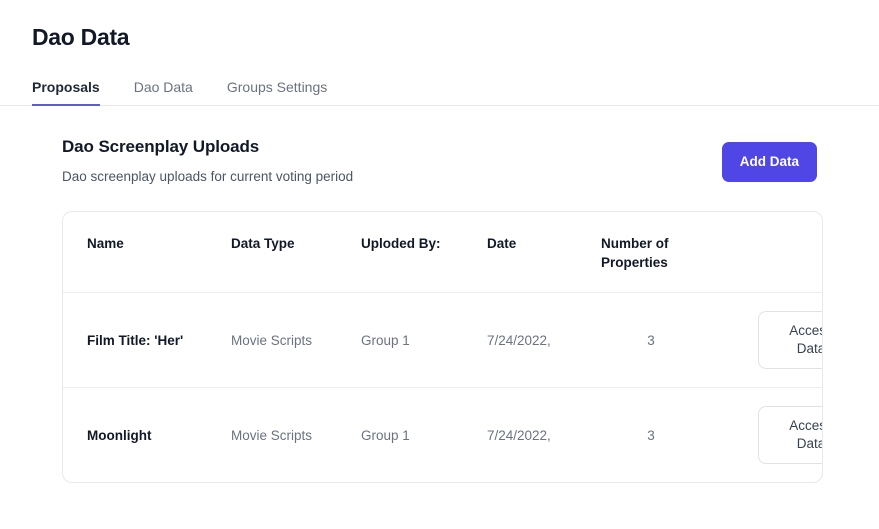 This screenshot has width=879, height=529. I want to click on tab-proposals: Proposals, so click(66, 92).